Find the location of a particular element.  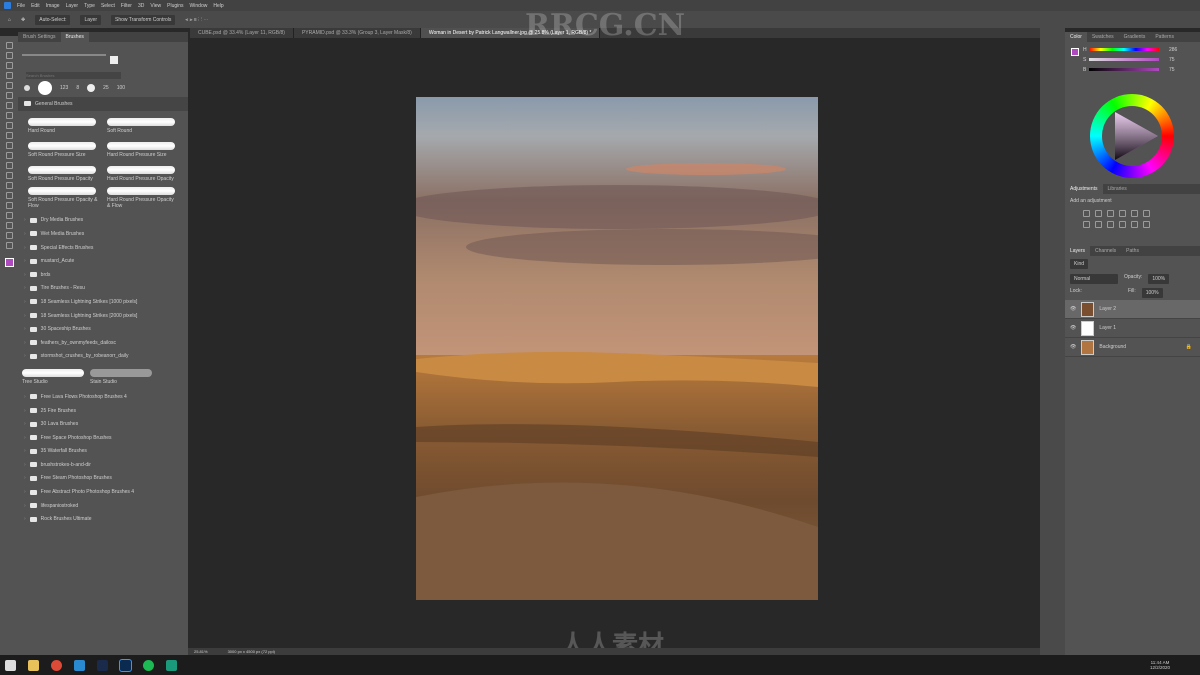

brush-item: Hard Round Pressure Opacity is located at coordinates (142, 174).